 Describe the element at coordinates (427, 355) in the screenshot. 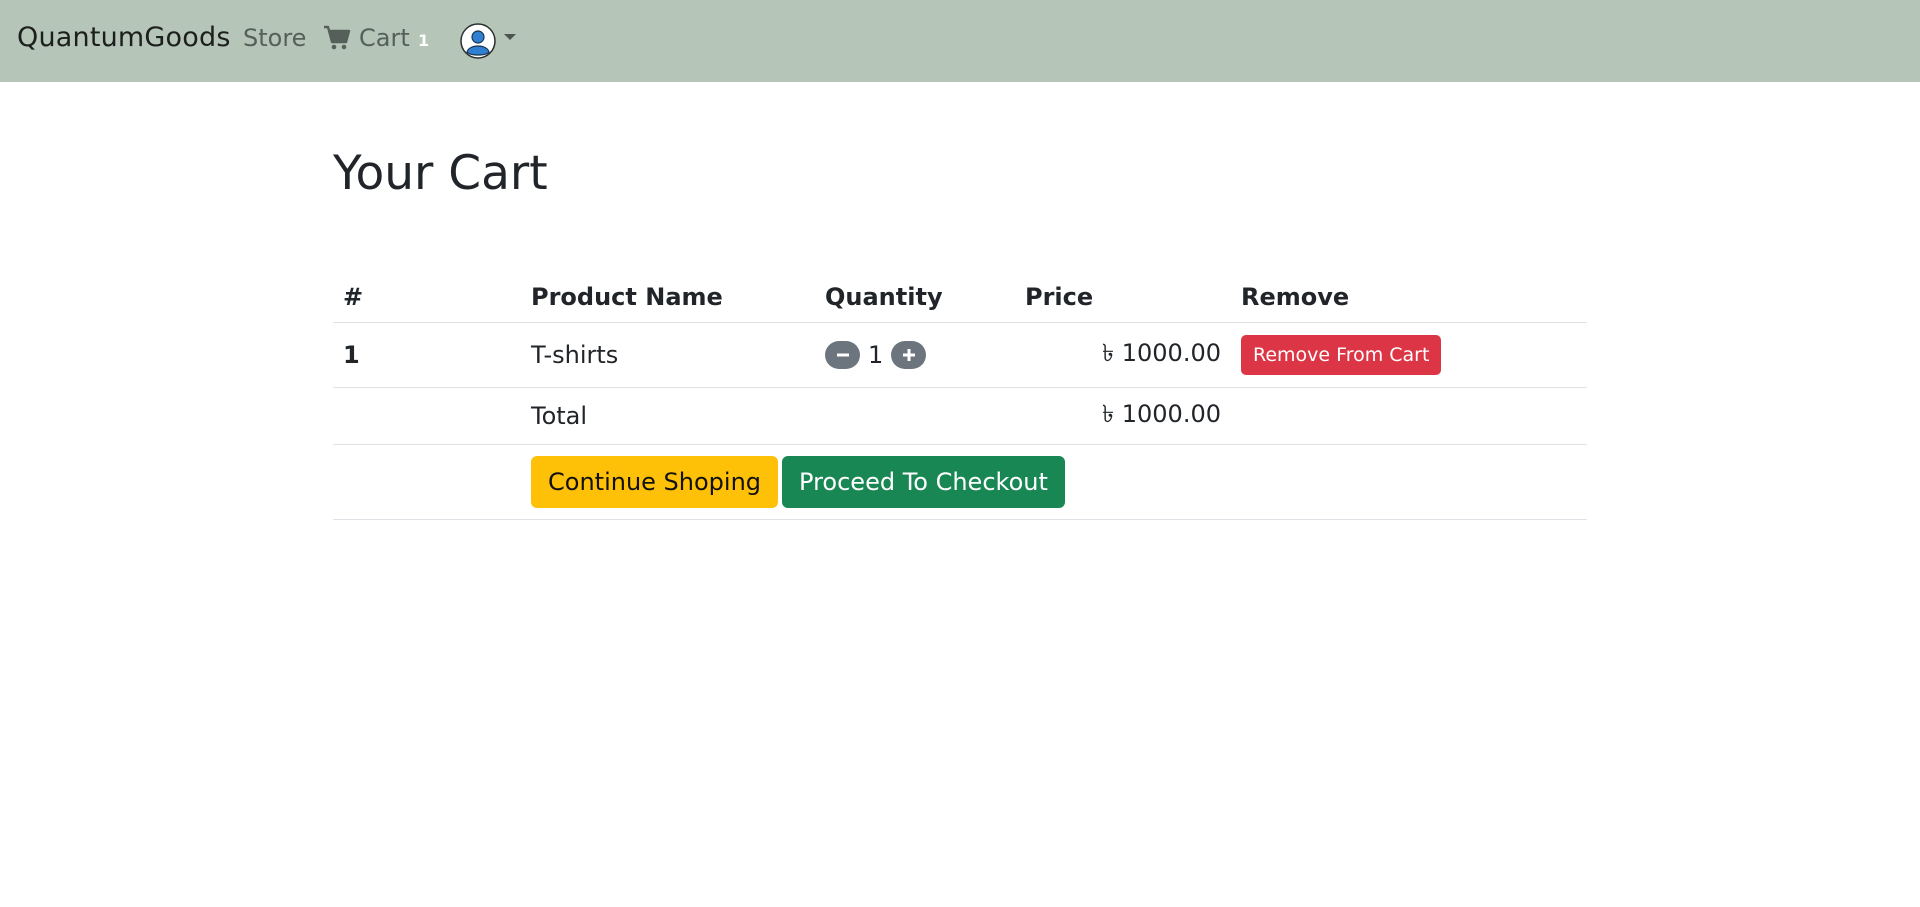

I see `item-index: 1` at that location.